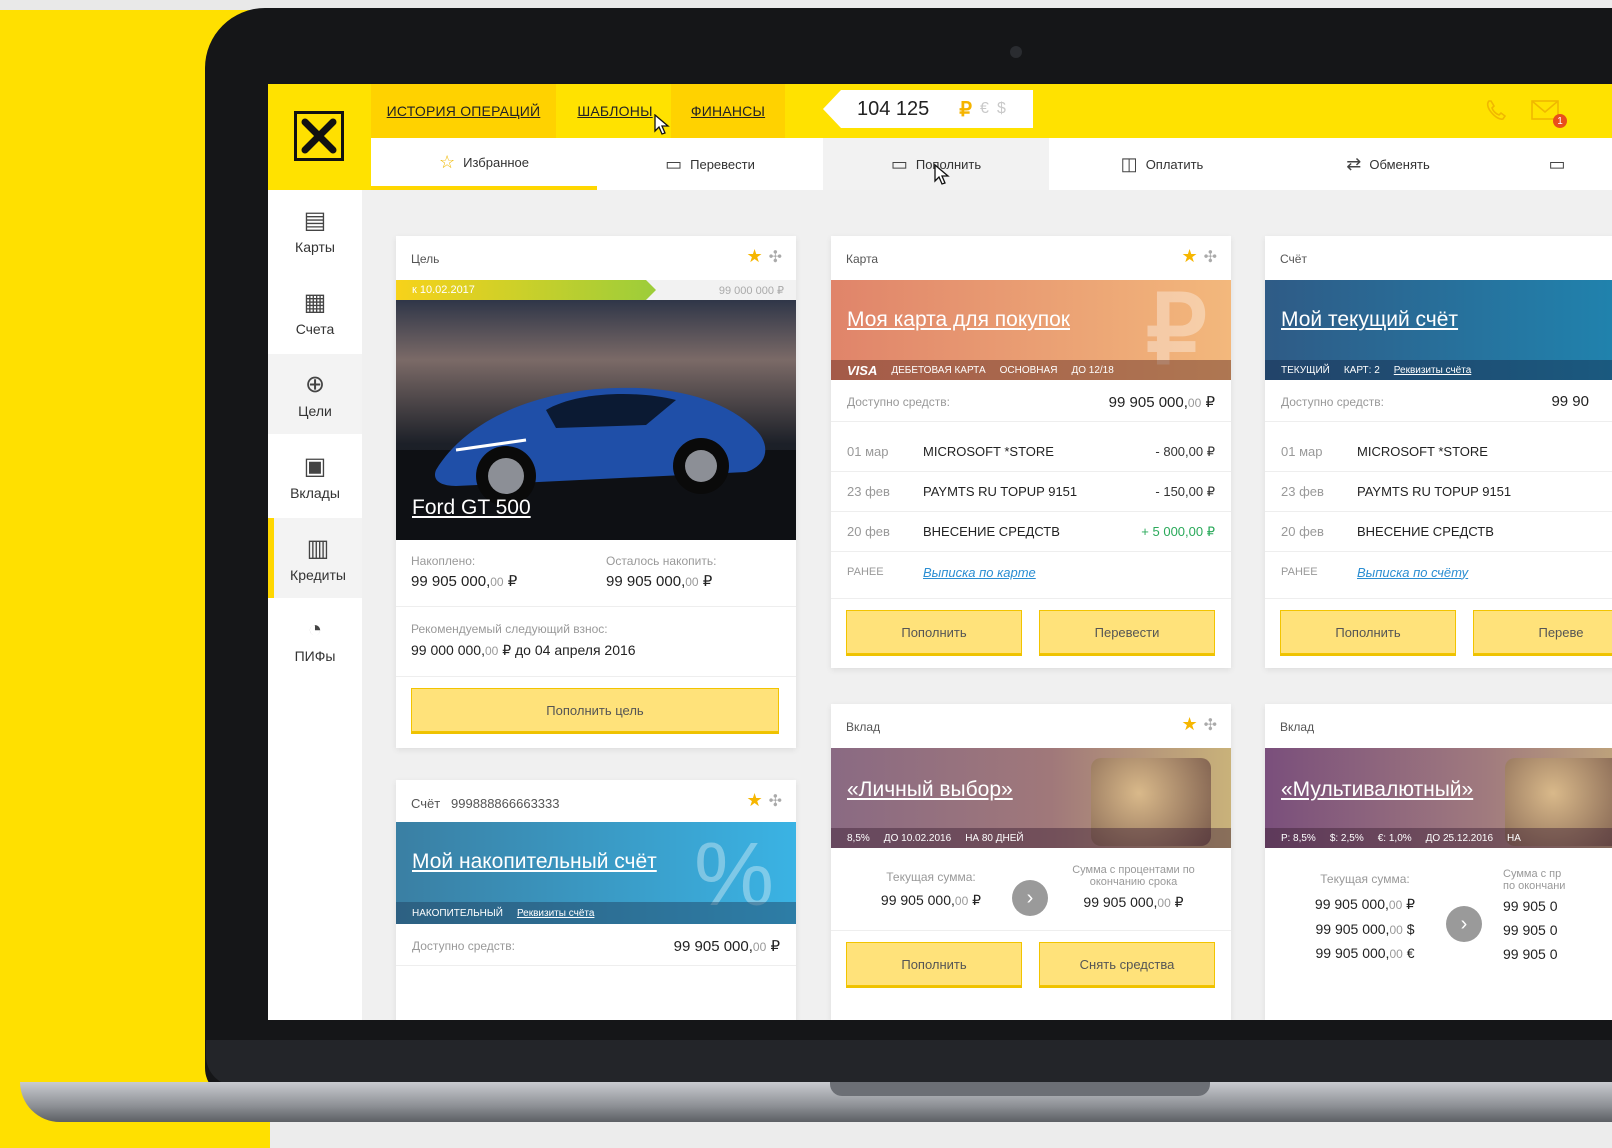 This screenshot has height=1148, width=1612. Describe the element at coordinates (1369, 320) in the screenshot. I see `current-title: Мой текущий счёт` at that location.